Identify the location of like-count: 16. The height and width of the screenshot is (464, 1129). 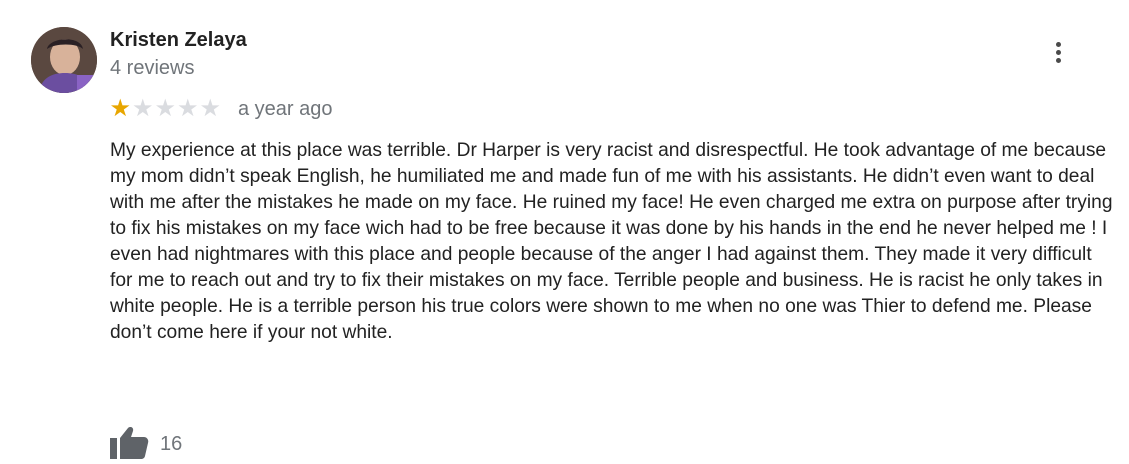
(171, 444).